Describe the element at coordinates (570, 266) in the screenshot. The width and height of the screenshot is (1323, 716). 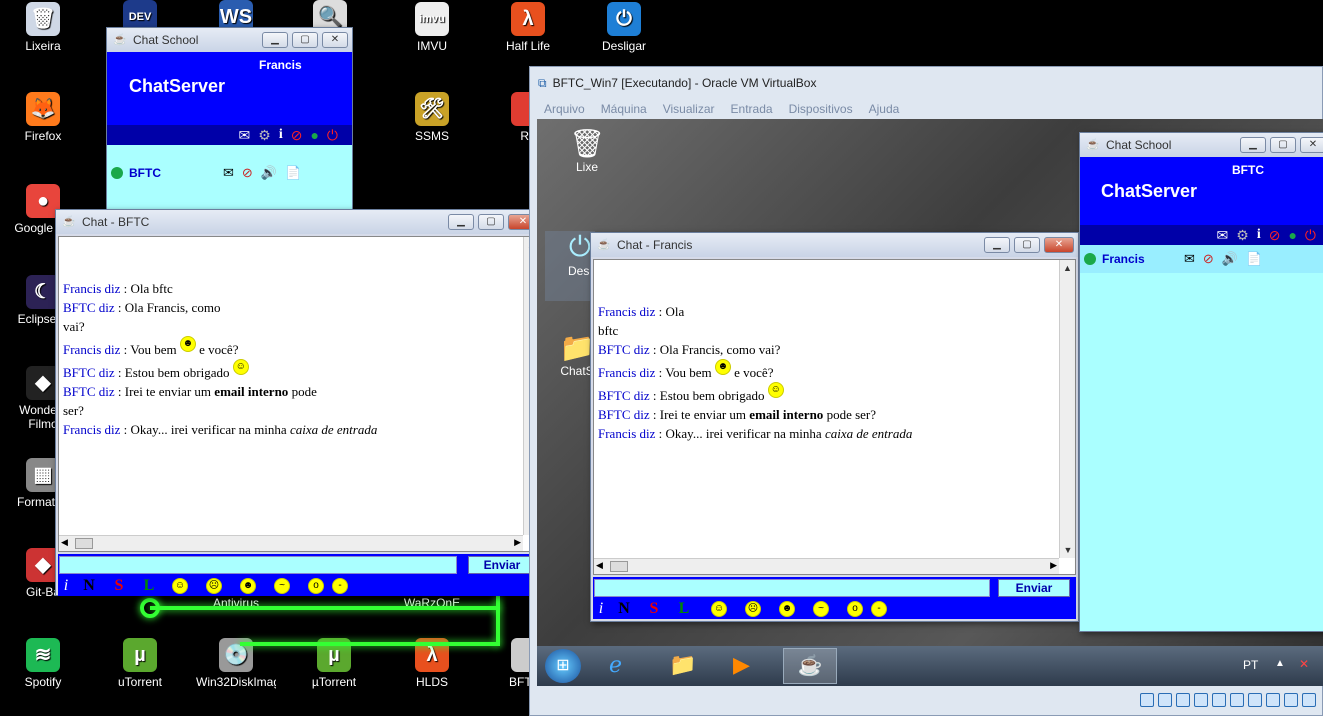
I see `guest-icon-shutdown: ⏻ Desl` at that location.